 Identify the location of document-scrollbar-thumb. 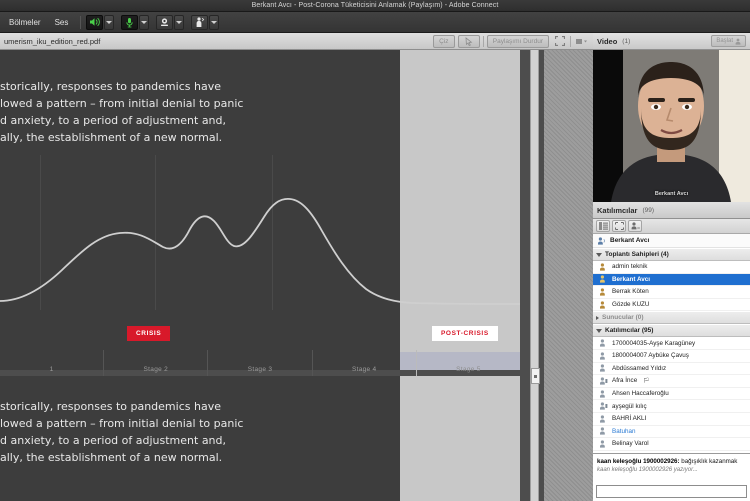
(535, 376).